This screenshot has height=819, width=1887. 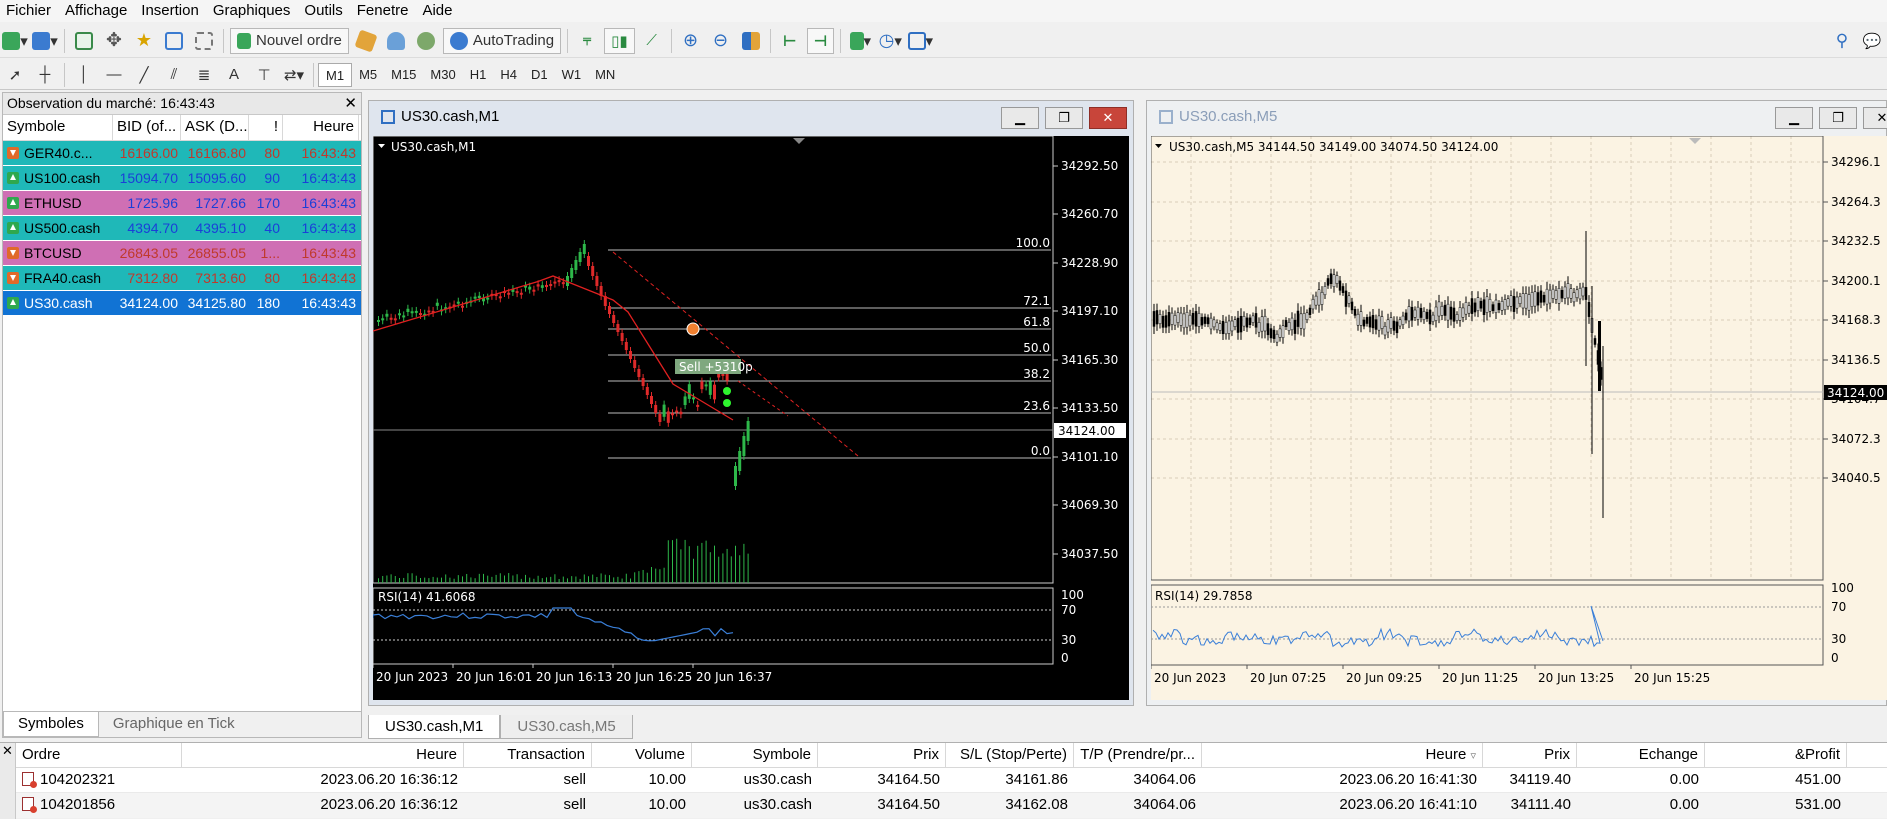 I want to click on market-watch-row: FRA40.cash 7312.80 7313.60 80 16:43:43, so click(x=182, y=278).